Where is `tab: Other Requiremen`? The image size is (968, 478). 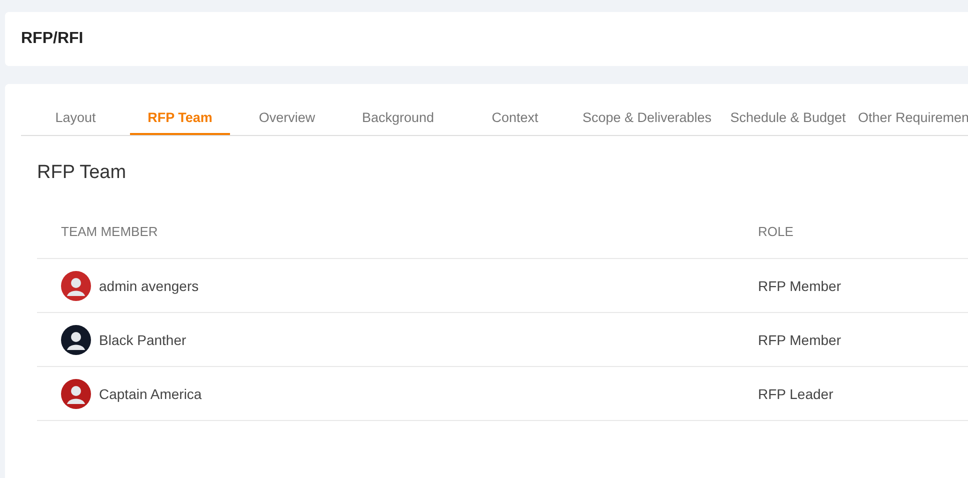 tab: Other Requiremen is located at coordinates (912, 115).